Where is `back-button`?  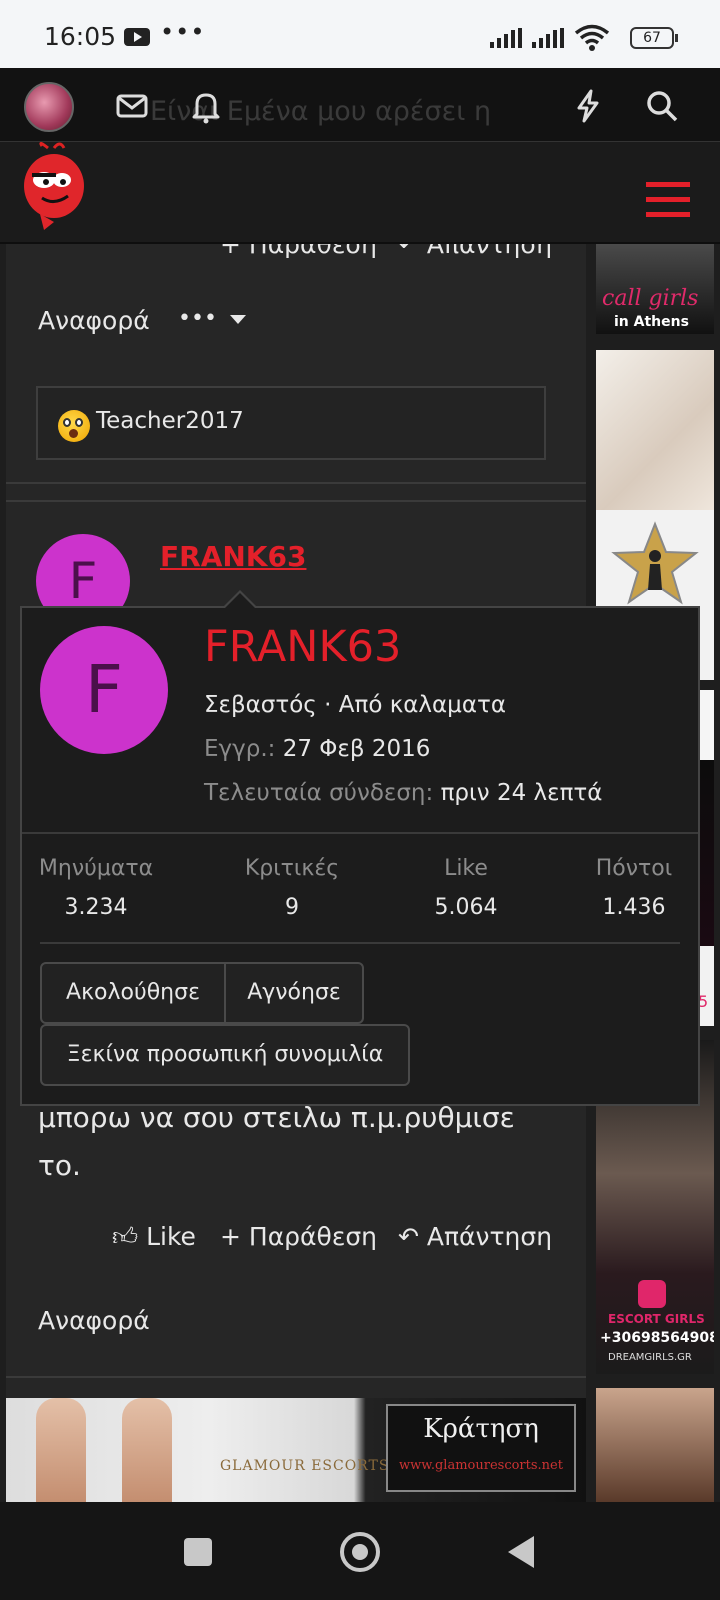 back-button is located at coordinates (521, 1552).